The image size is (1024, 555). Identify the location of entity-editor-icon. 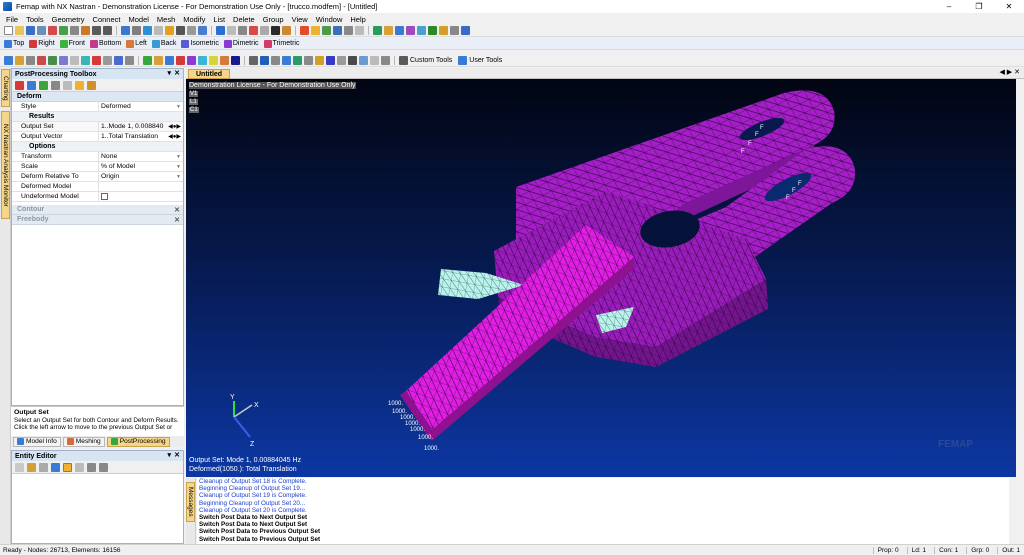
(107, 60).